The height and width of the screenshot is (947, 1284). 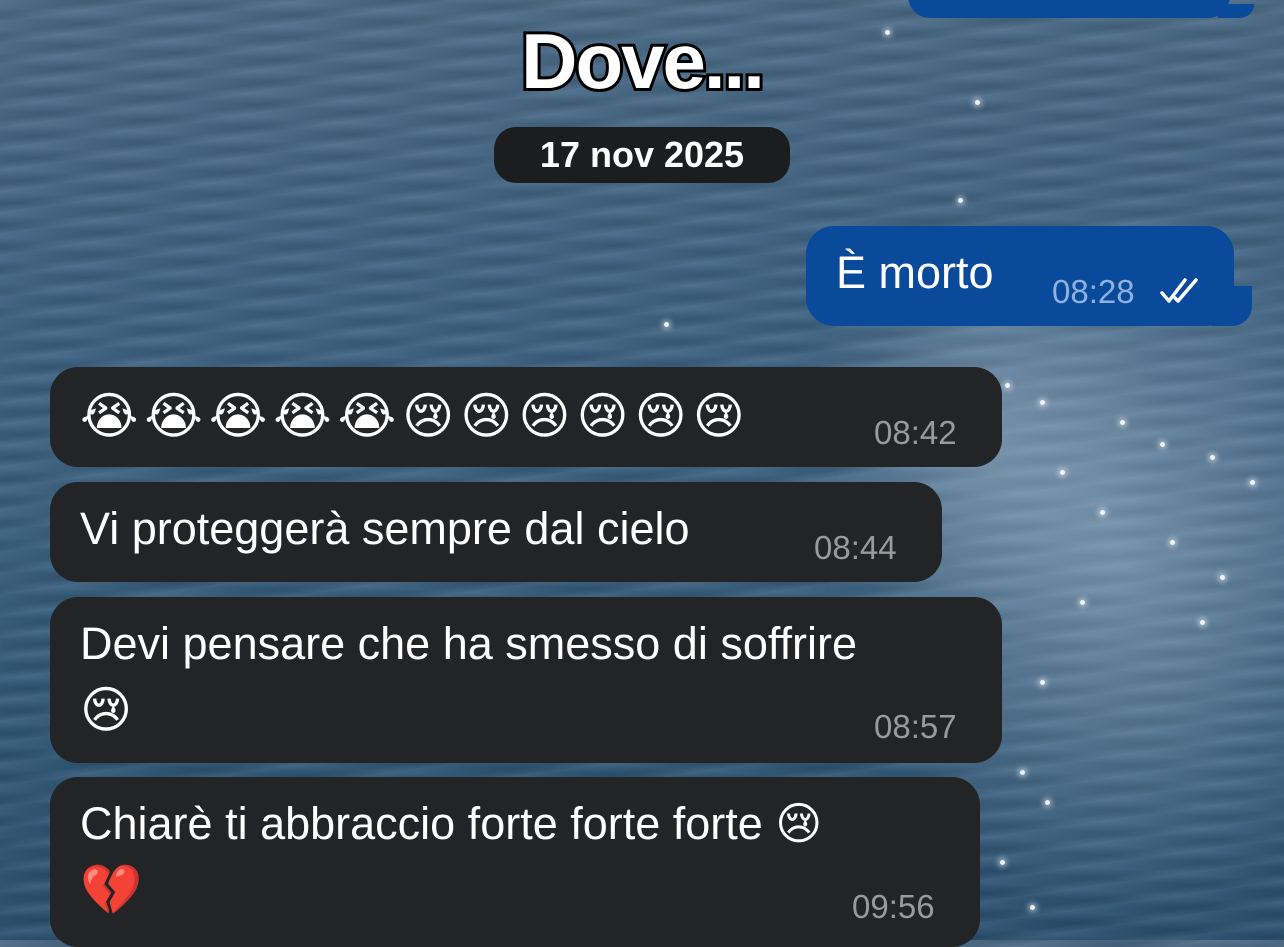 I want to click on message-text-line-2: 💔, so click(x=111, y=890).